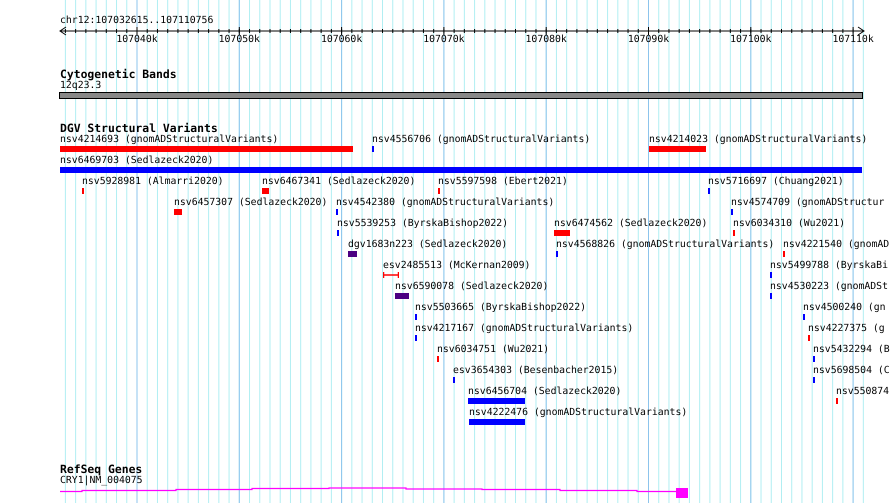 This screenshot has height=503, width=890. Describe the element at coordinates (101, 469) in the screenshot. I see `track-title: RefSeq Genes` at that location.